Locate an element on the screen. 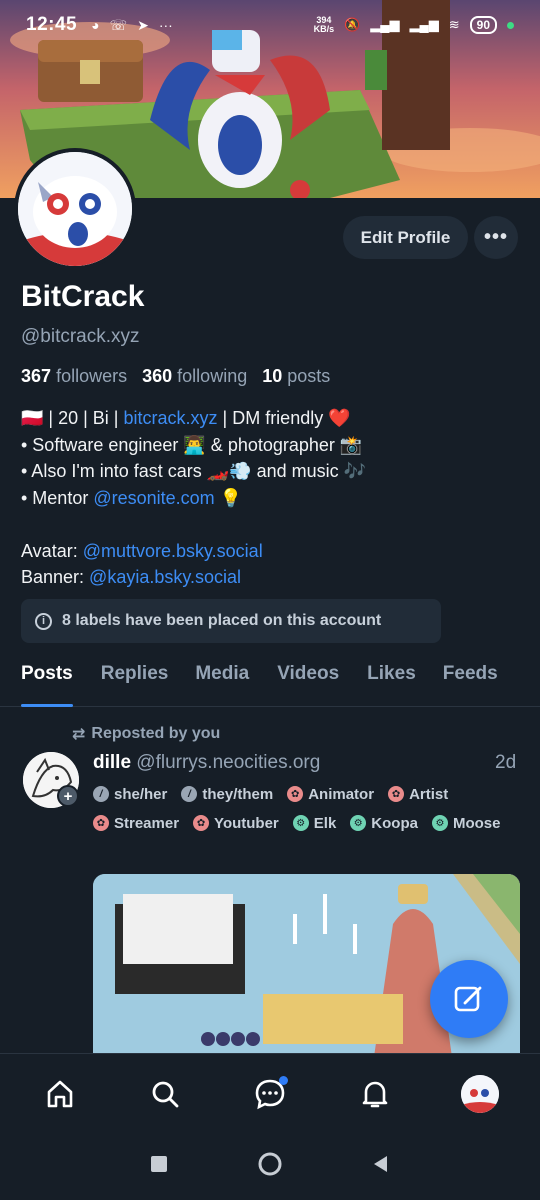 Image resolution: width=540 pixels, height=1200 pixels. info-icon: i is located at coordinates (43, 621).